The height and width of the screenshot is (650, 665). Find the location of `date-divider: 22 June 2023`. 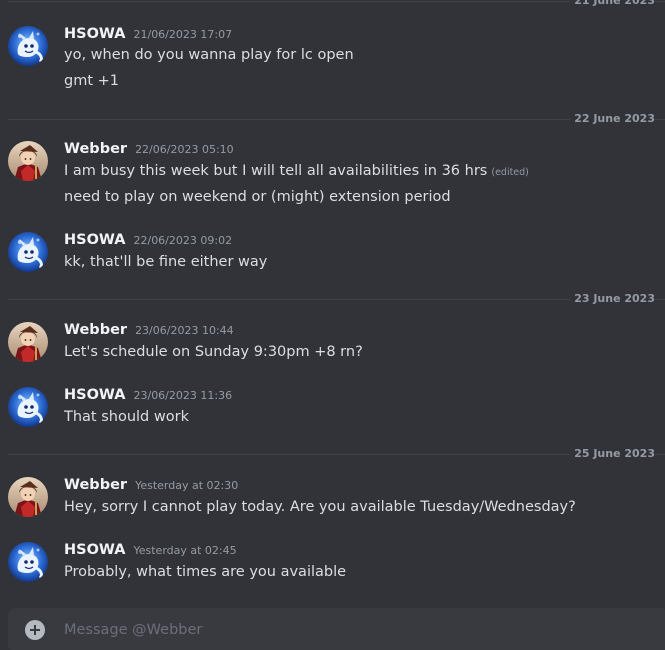

date-divider: 22 June 2023 is located at coordinates (336, 119).